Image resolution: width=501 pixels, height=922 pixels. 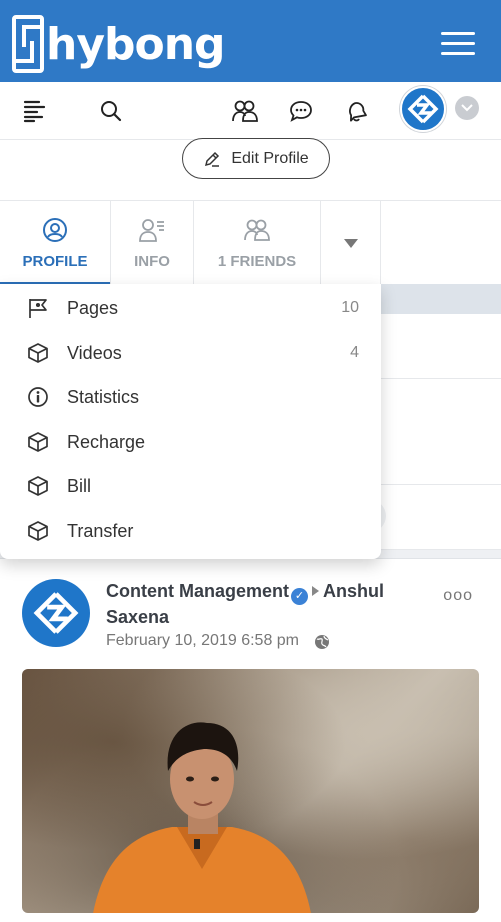 What do you see at coordinates (458, 43) in the screenshot?
I see `menu-icon` at bounding box center [458, 43].